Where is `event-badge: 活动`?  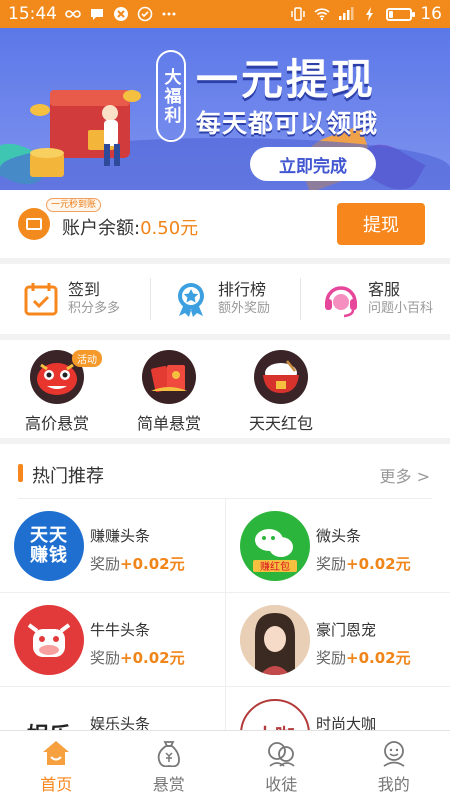 event-badge: 活动 is located at coordinates (87, 358).